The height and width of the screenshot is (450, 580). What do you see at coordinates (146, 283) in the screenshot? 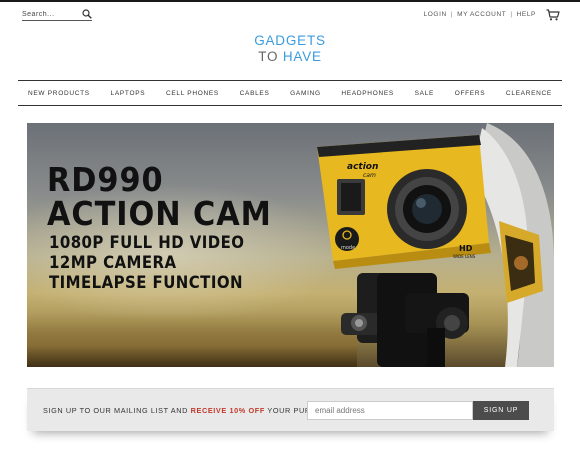
I see `spec-timelapse: TIMELAPSE FUNCTION` at bounding box center [146, 283].